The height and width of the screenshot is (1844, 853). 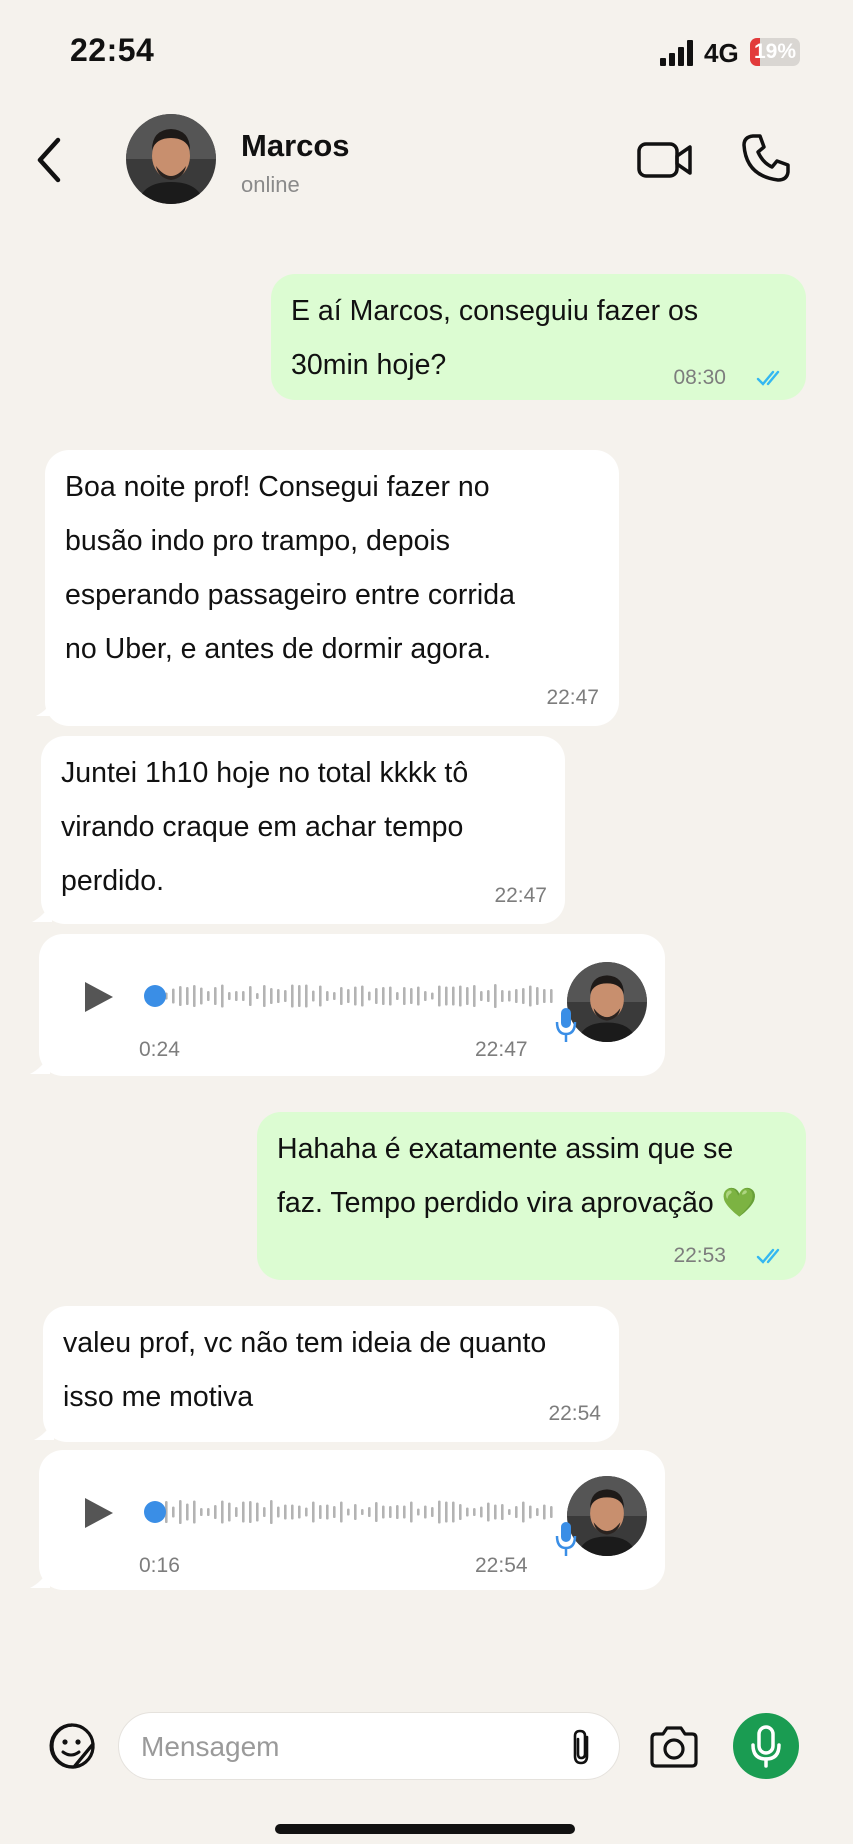 I want to click on voice-message: 0:16 22:54, so click(x=352, y=1520).